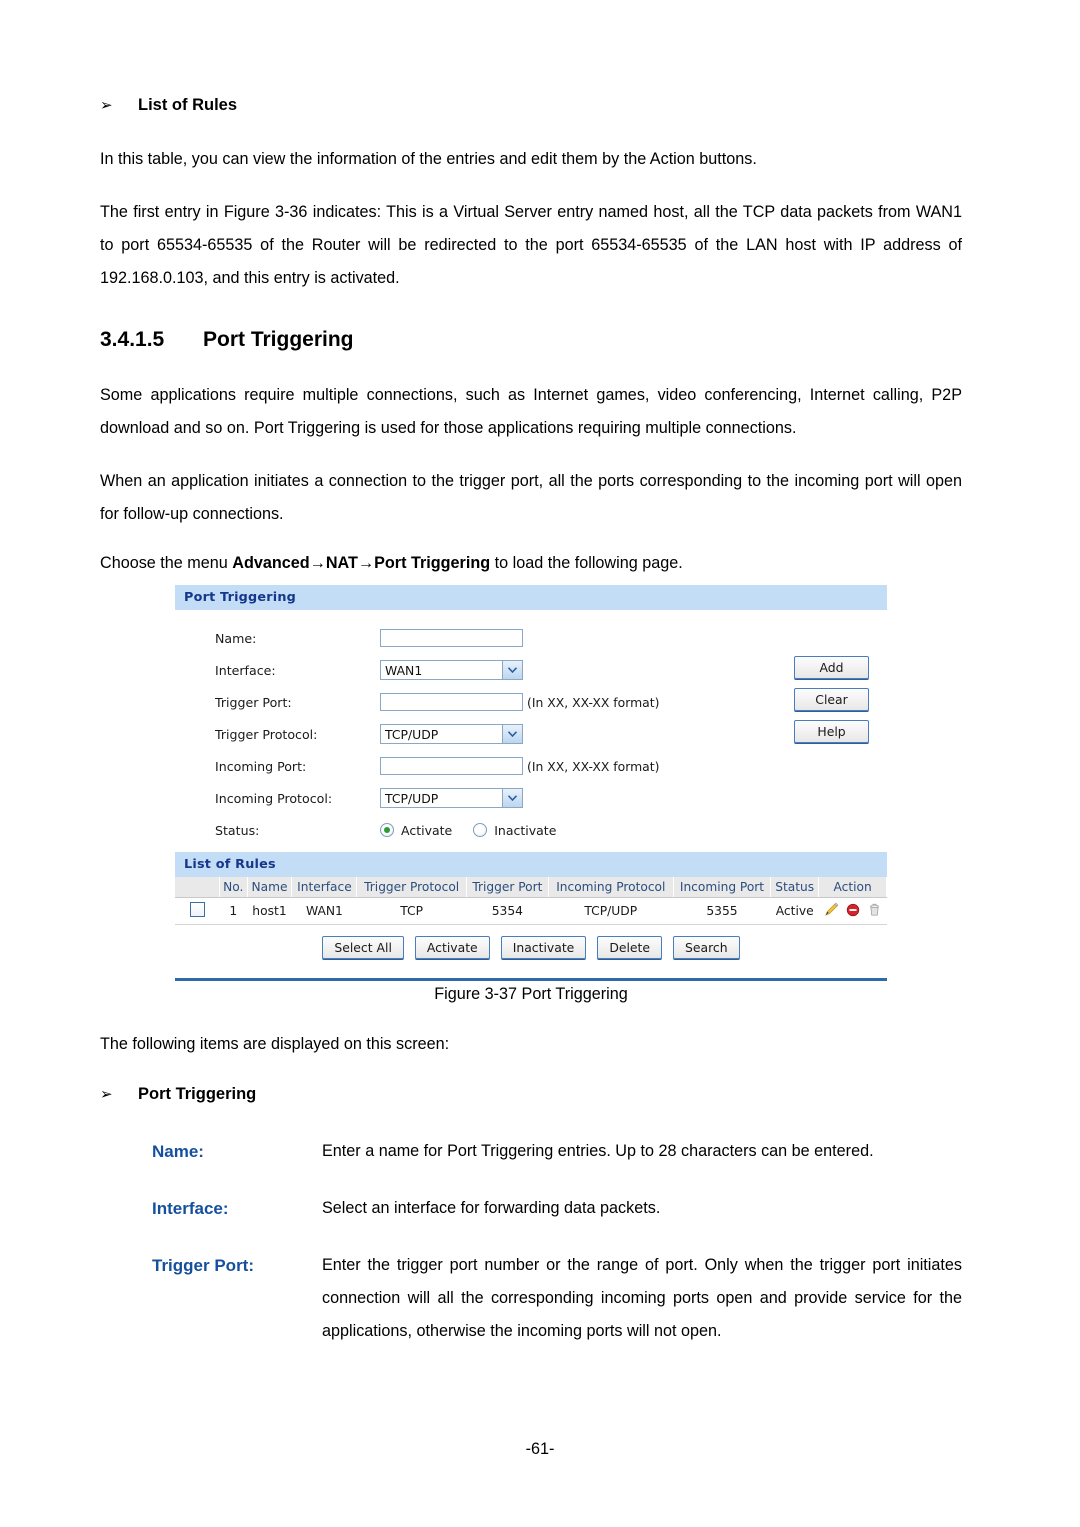 The image size is (1080, 1527). What do you see at coordinates (188, 105) in the screenshot?
I see `bullet-heading-label: List of Rules` at bounding box center [188, 105].